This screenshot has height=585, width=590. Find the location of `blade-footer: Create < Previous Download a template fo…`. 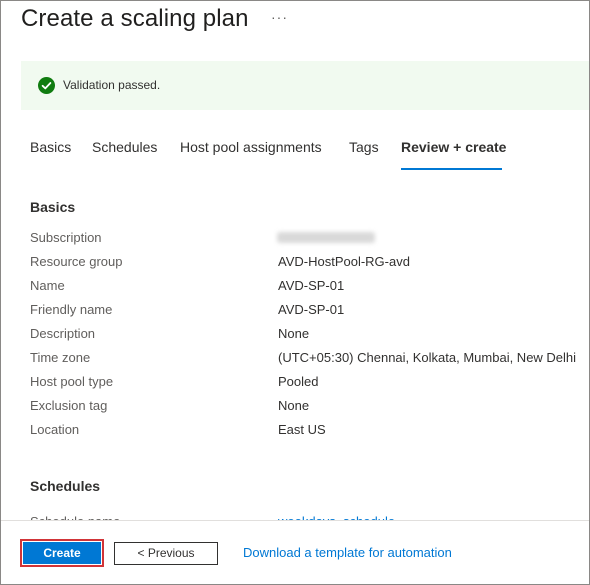

blade-footer: Create < Previous Download a template fo… is located at coordinates (295, 552).